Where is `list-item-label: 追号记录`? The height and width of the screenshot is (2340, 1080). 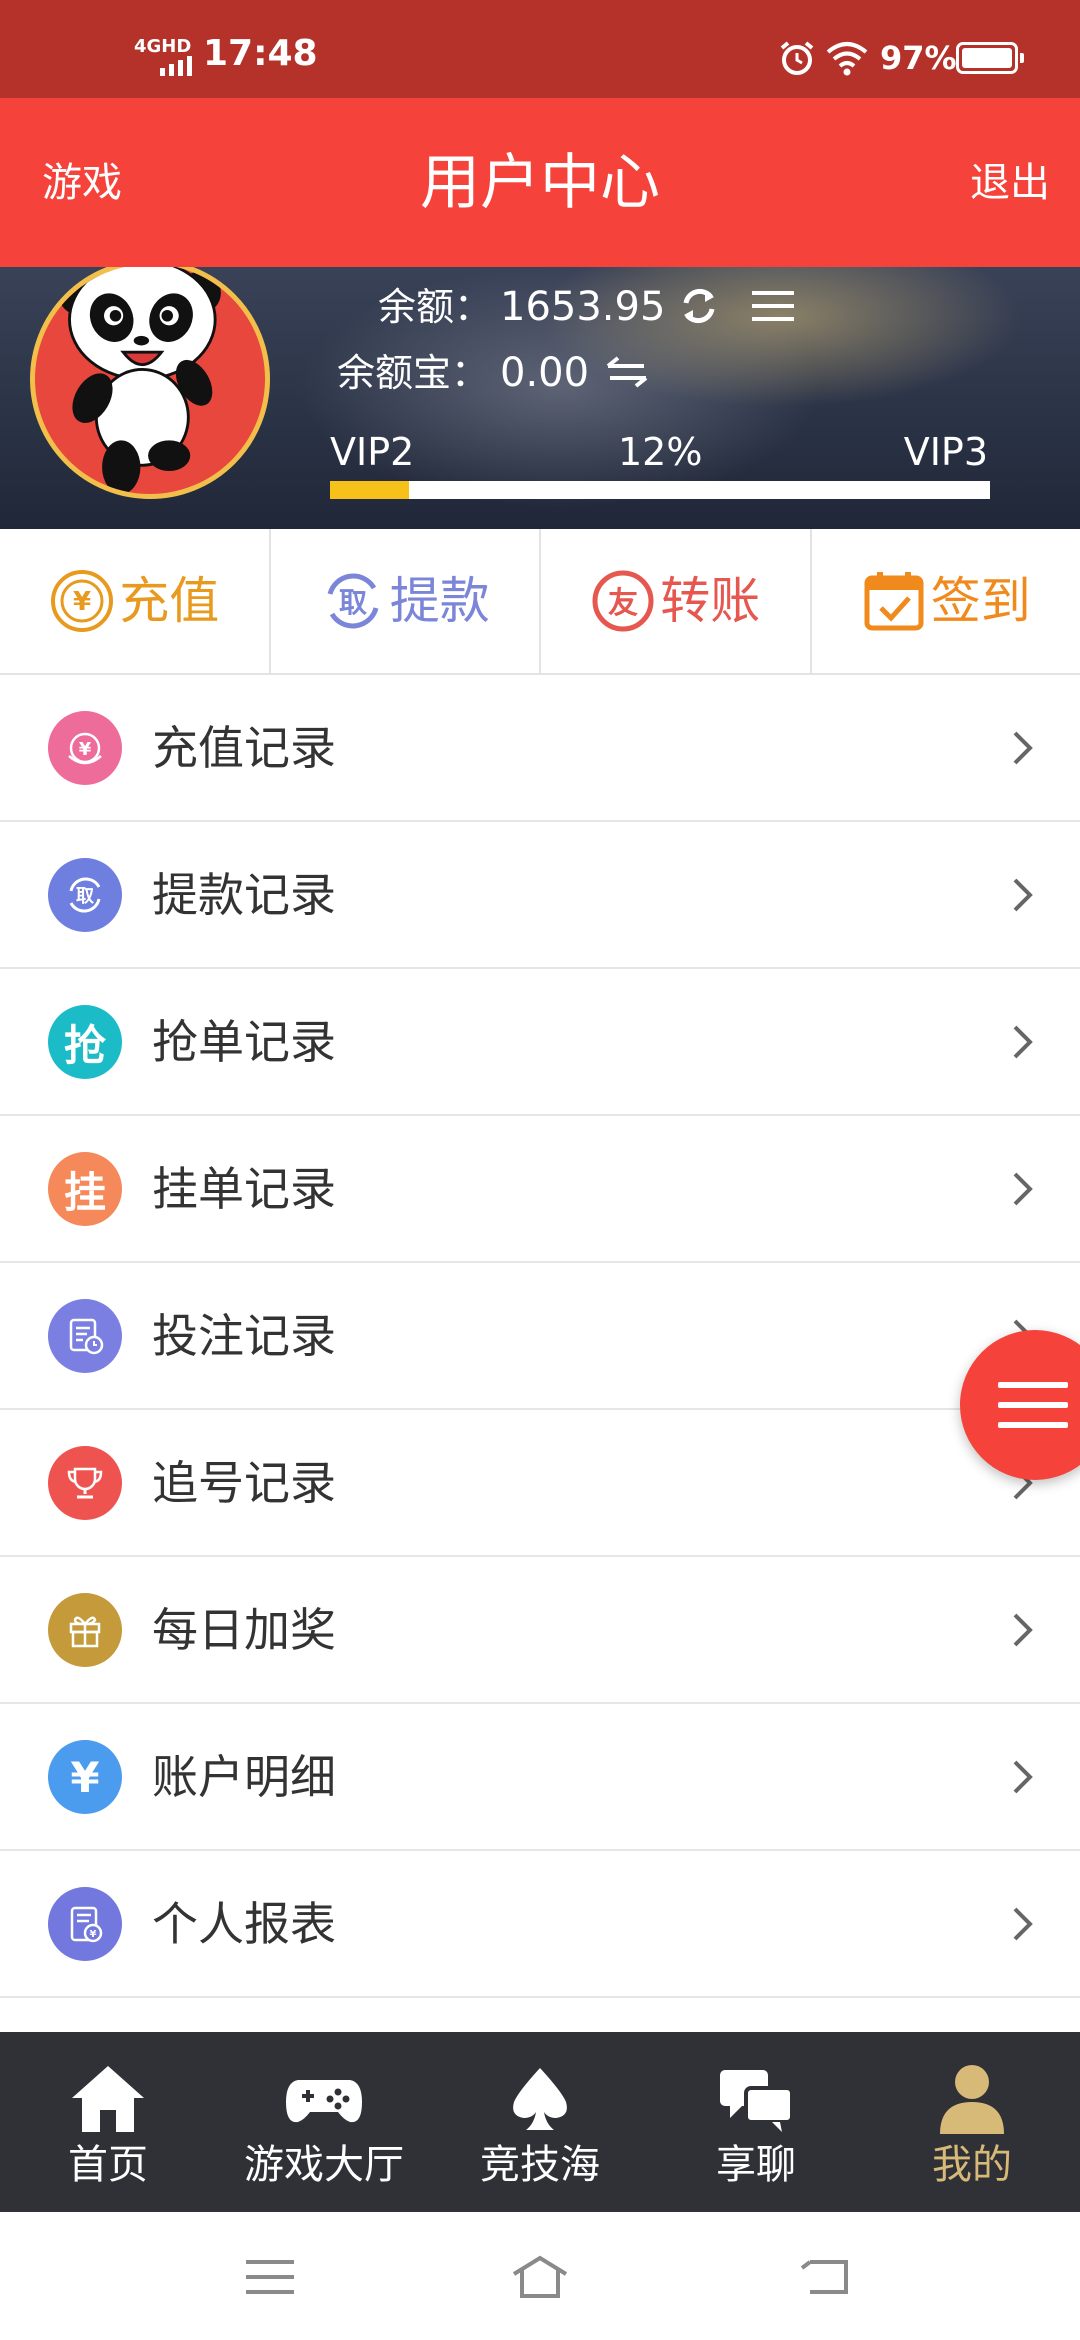
list-item-label: 追号记录 is located at coordinates (244, 1483).